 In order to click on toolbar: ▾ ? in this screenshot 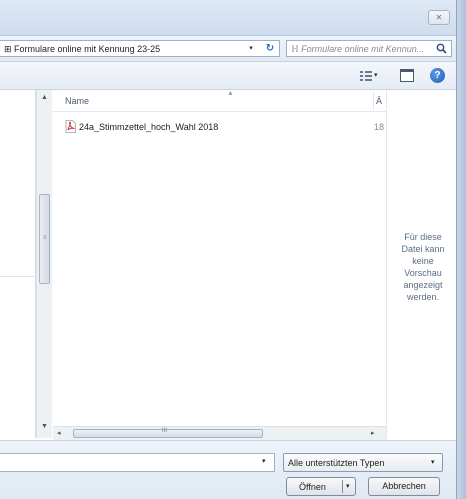, I will do `click(228, 76)`.